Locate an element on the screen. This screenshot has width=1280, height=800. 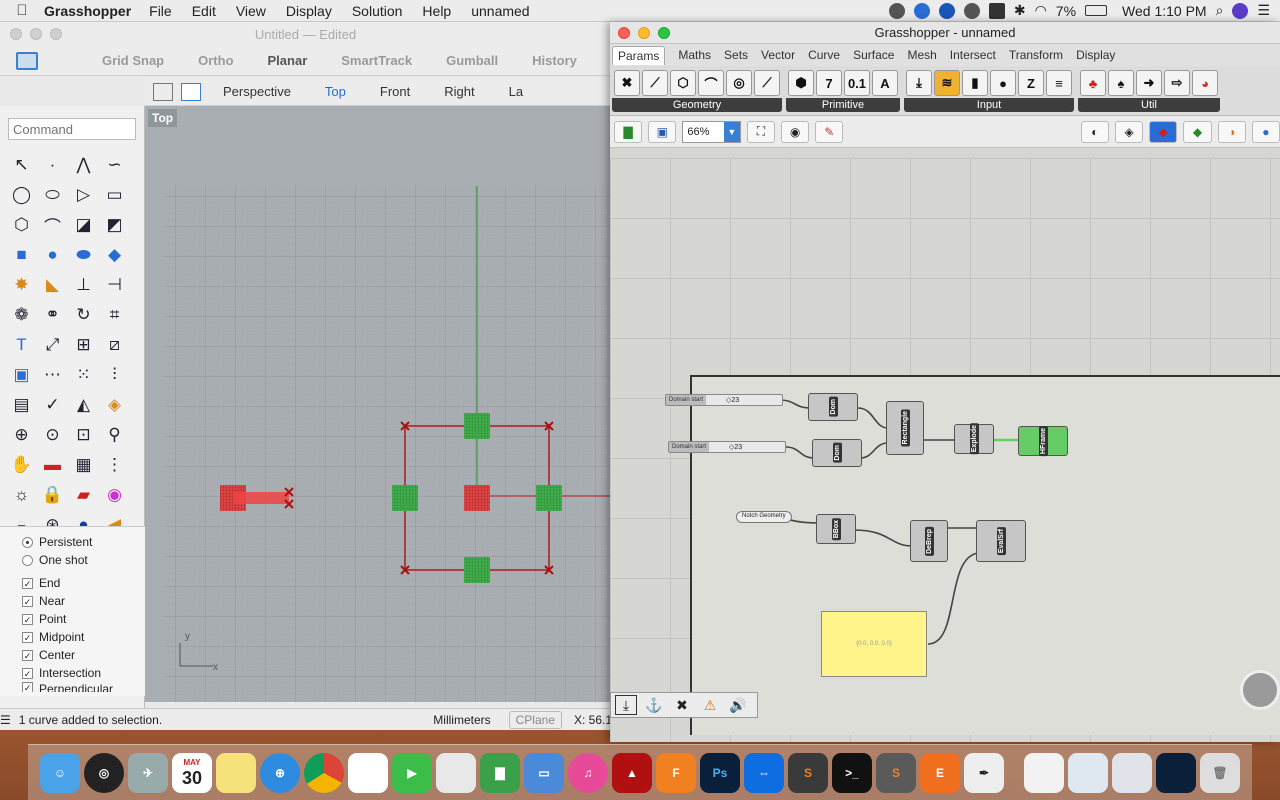
downloads-stack-icon is located at coordinates (1088, 772).